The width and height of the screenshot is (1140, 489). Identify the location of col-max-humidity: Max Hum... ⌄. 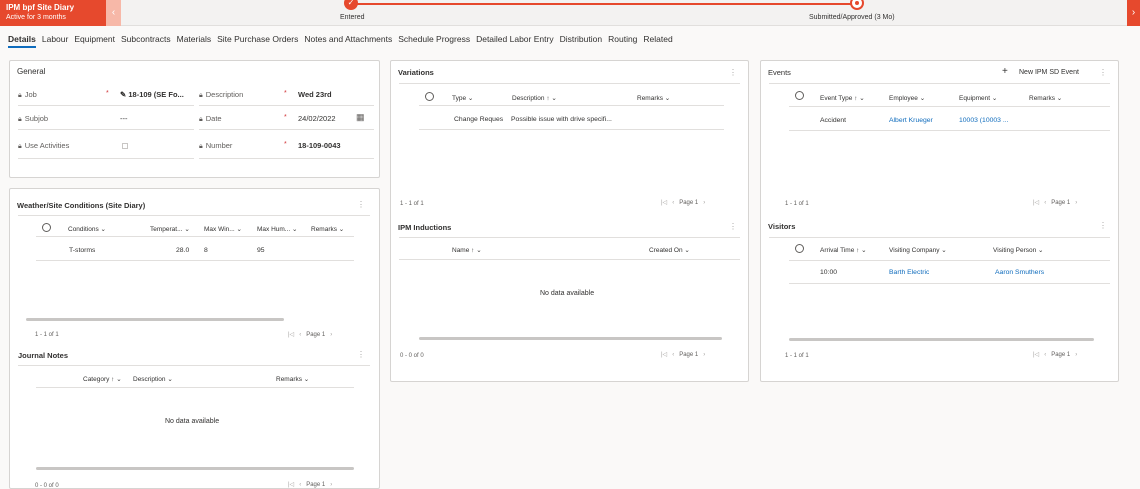
(277, 229).